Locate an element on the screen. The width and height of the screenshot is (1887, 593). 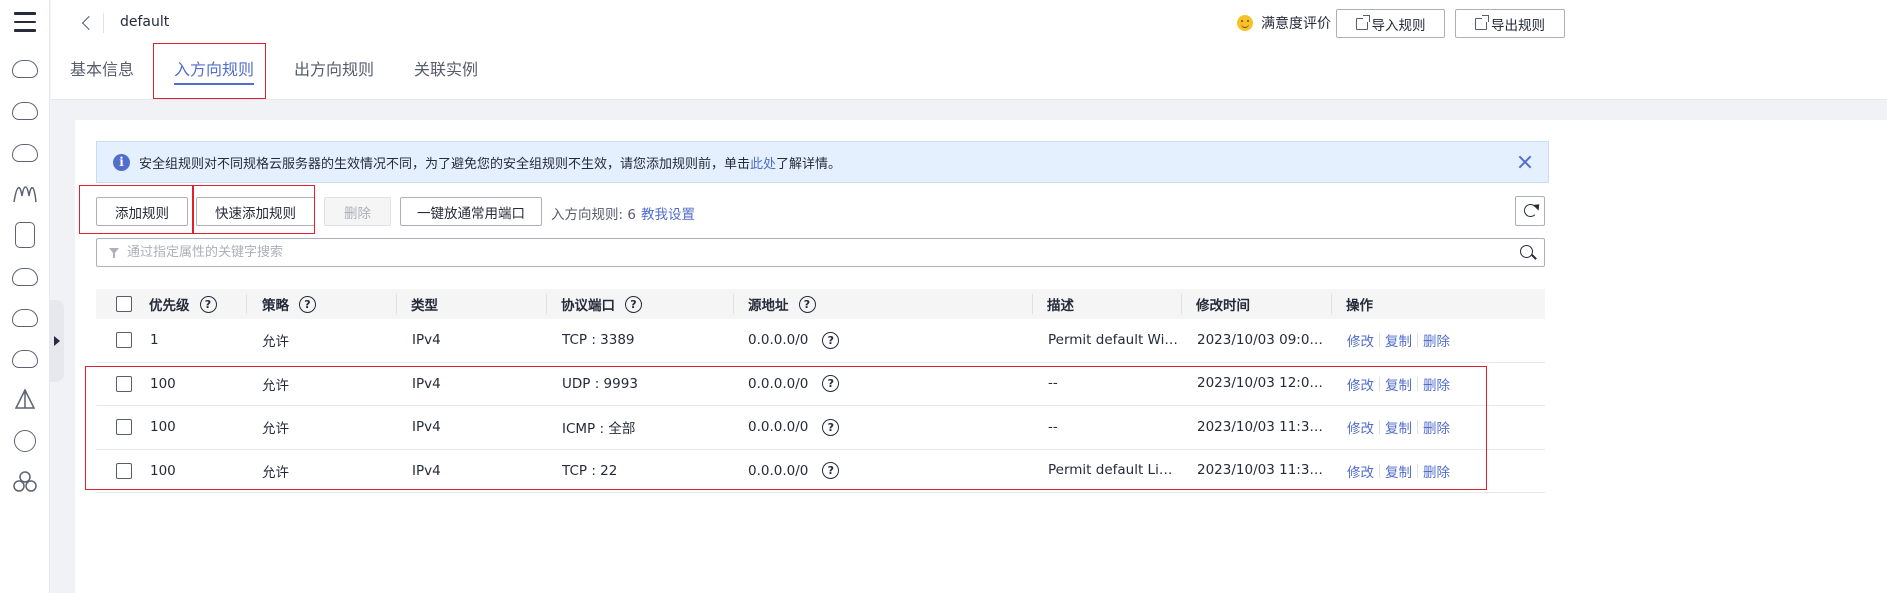
ip-icon is located at coordinates (25, 441).